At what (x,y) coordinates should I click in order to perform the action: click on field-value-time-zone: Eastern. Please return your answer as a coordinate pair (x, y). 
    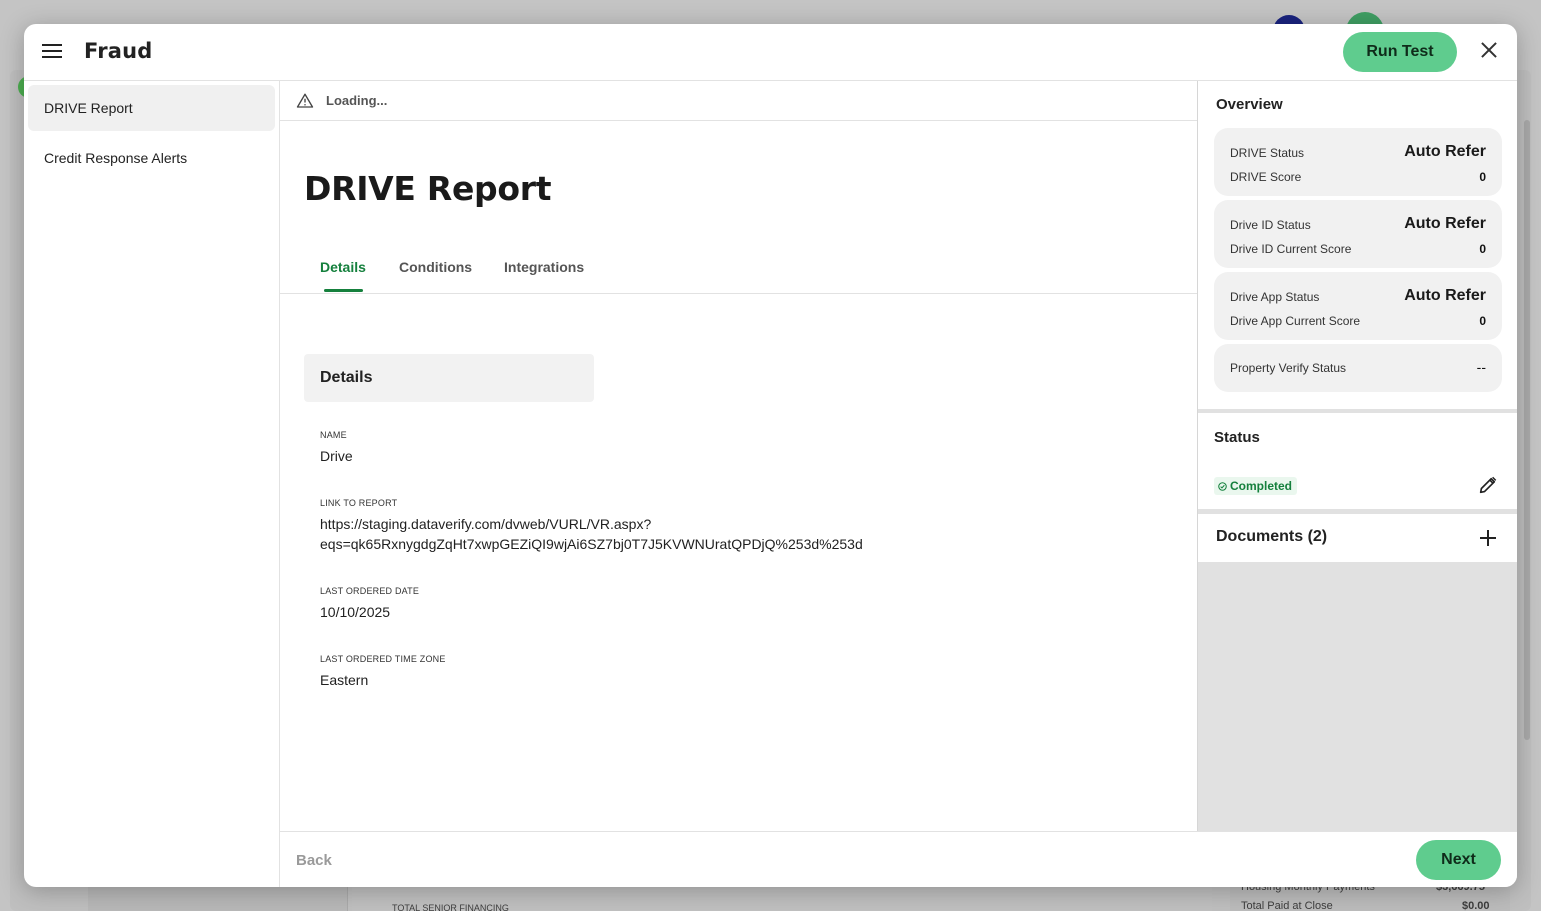
    Looking at the image, I should click on (344, 680).